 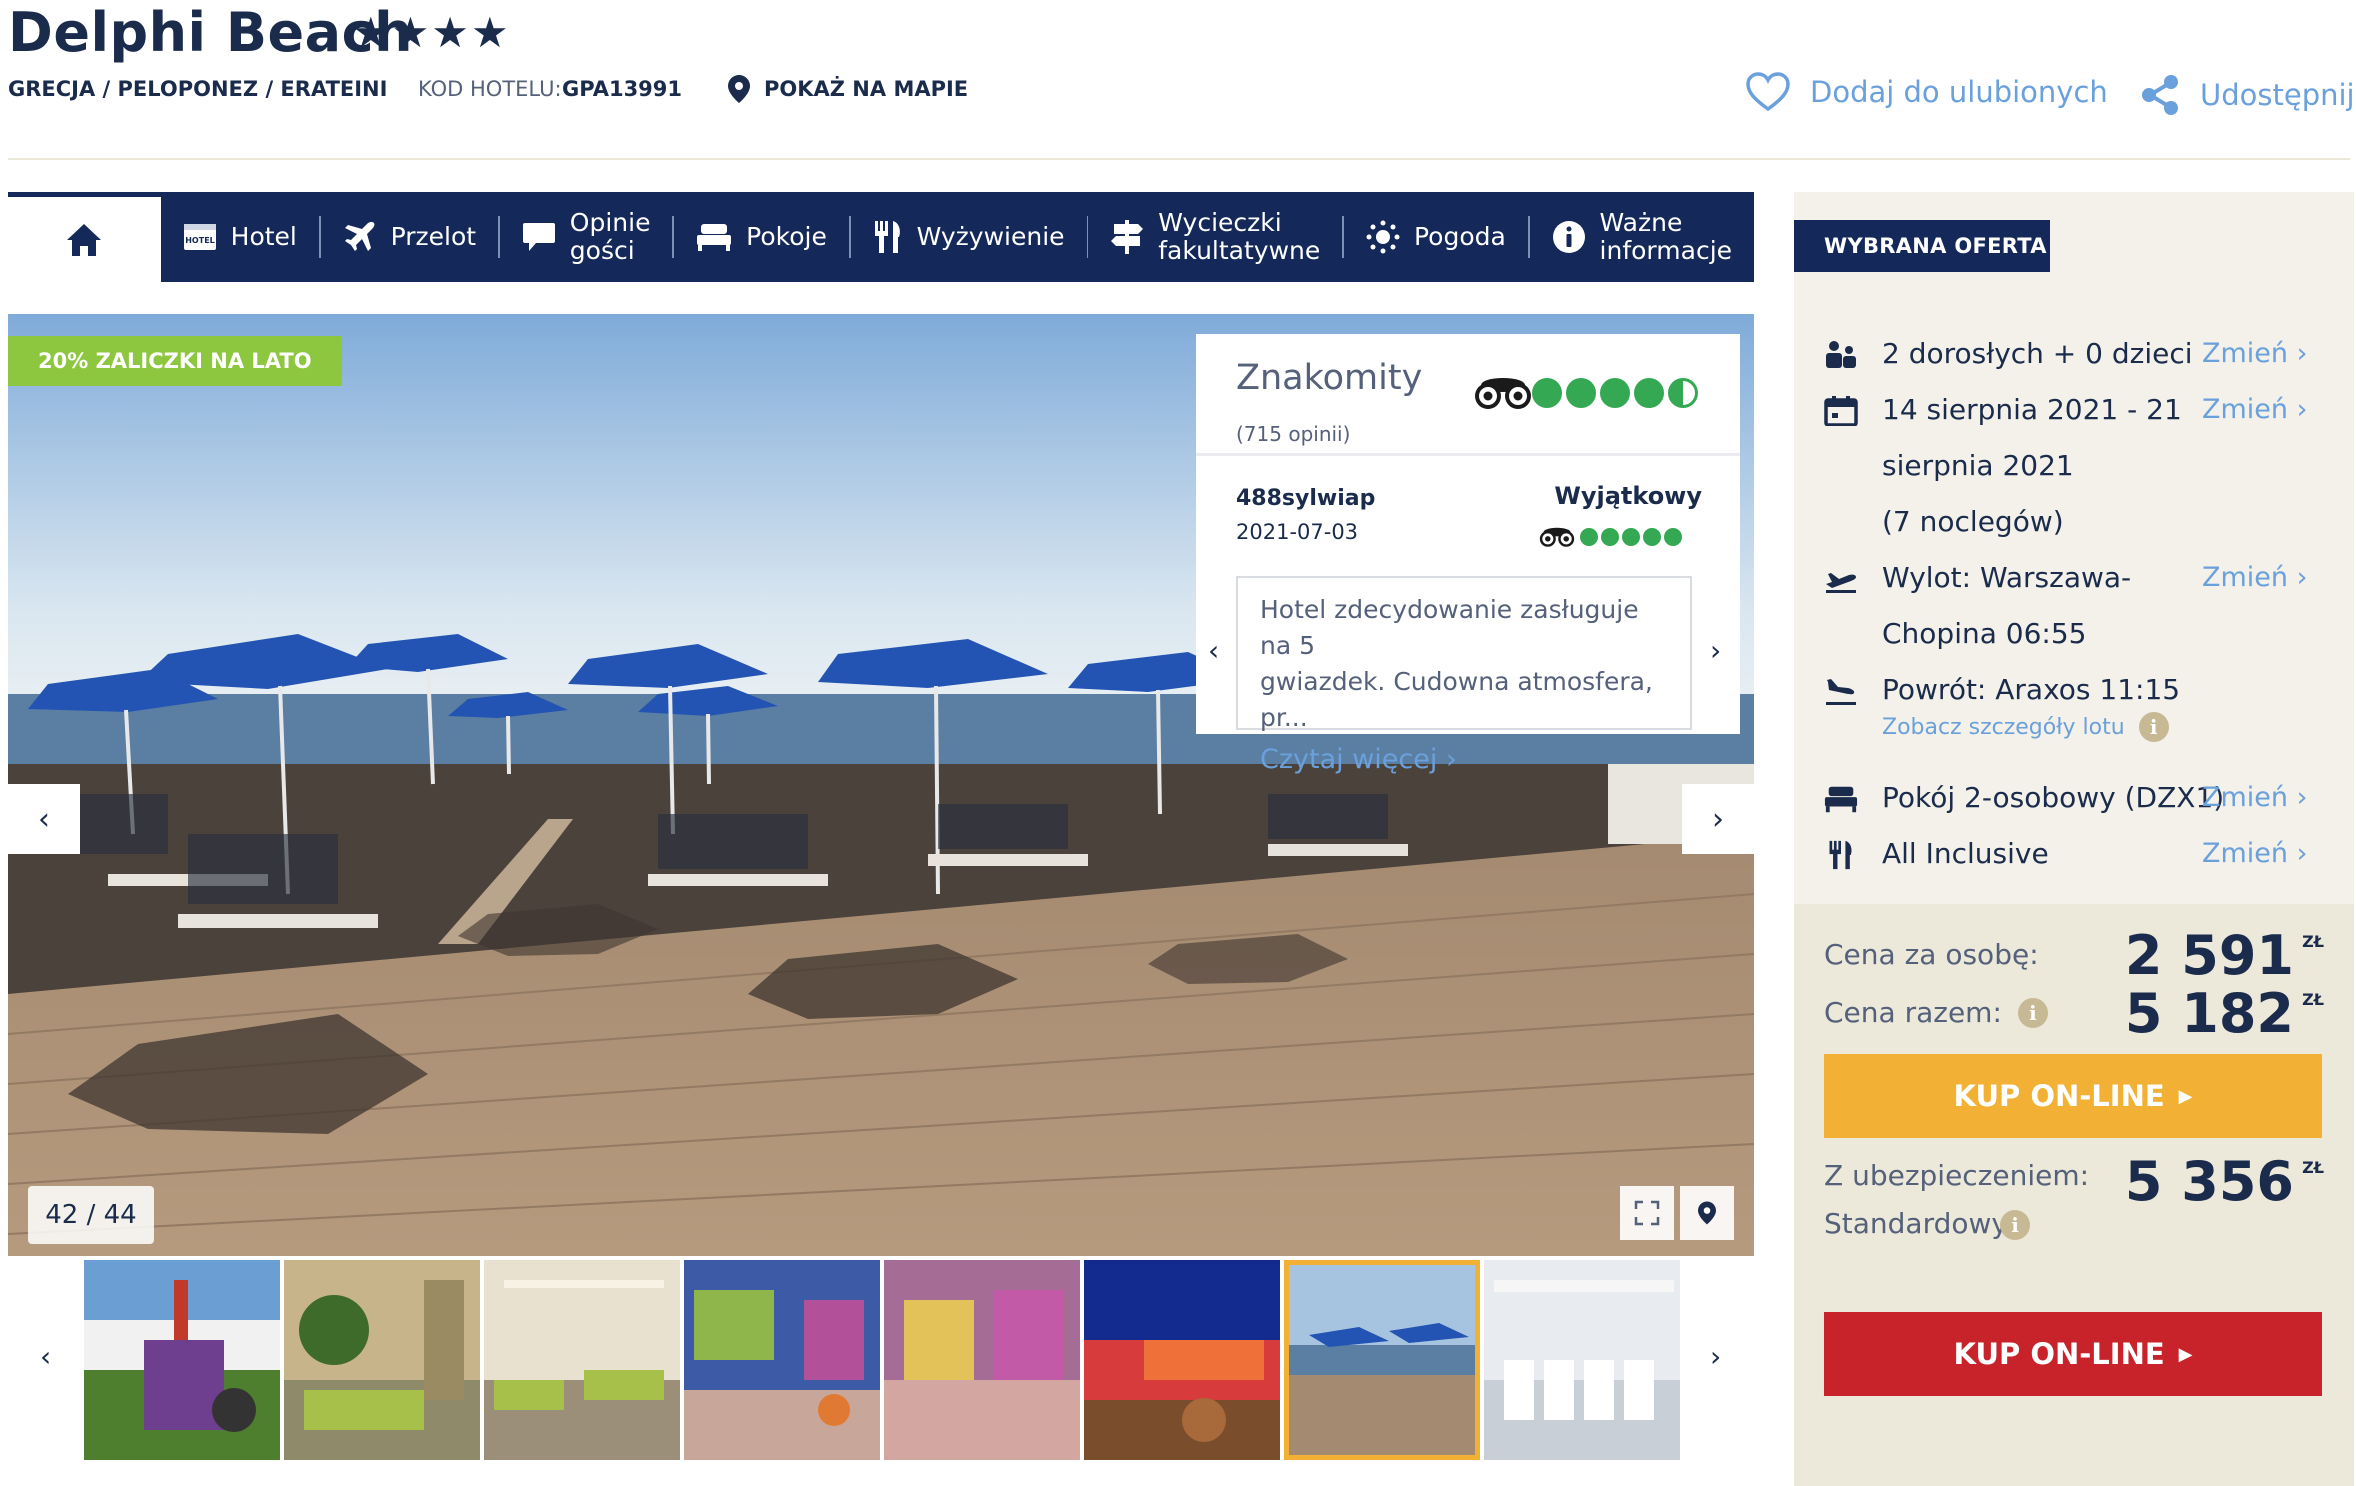 I want to click on review-next-button: ›, so click(x=1715, y=650).